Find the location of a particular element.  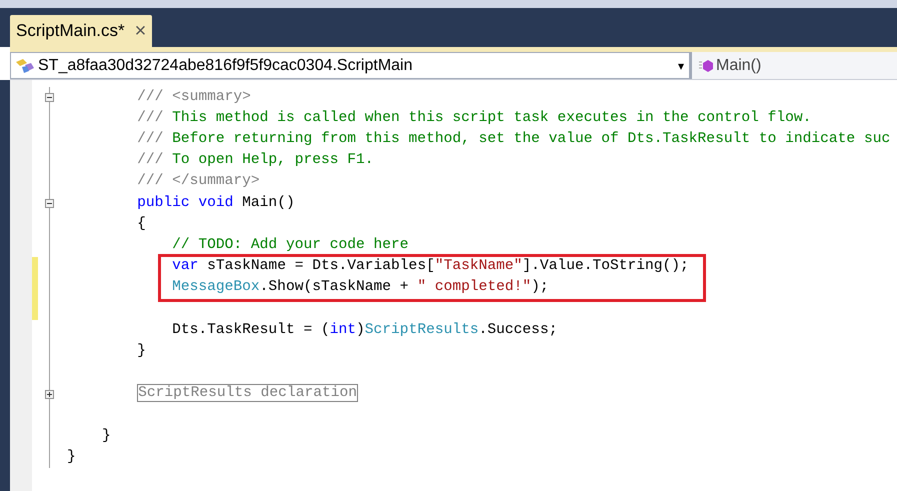

code-comment: /// This method is called when this script task executes in the control flow. is located at coordinates (474, 118).